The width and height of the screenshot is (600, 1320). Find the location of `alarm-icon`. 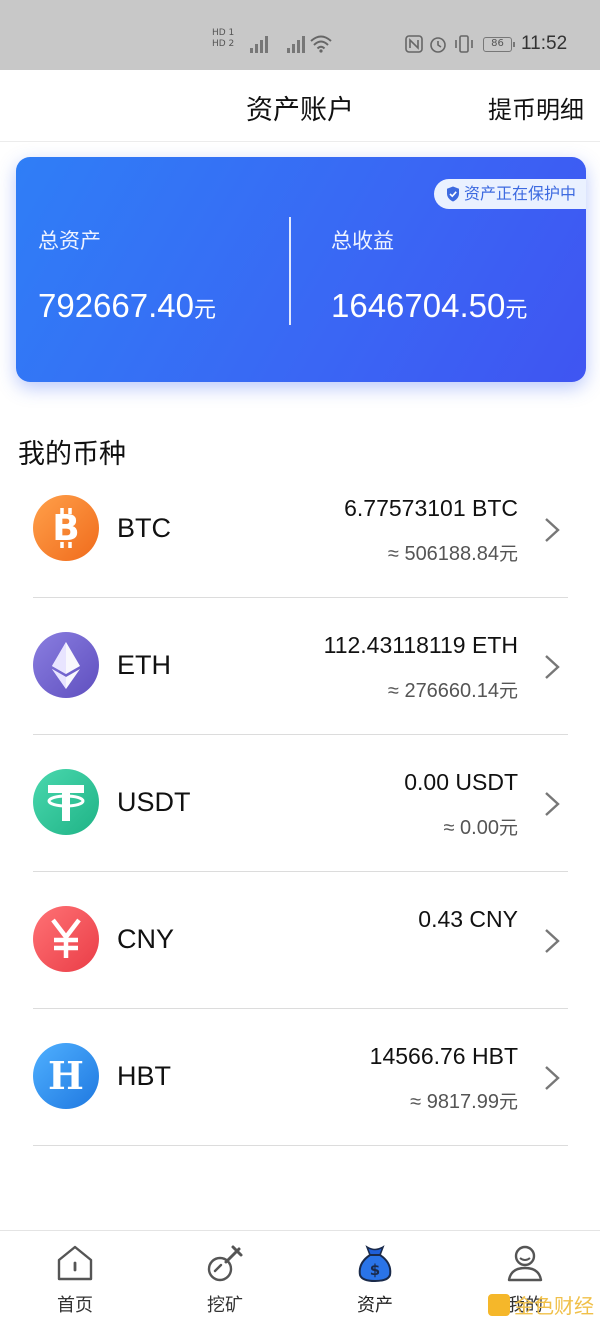

alarm-icon is located at coordinates (438, 45).